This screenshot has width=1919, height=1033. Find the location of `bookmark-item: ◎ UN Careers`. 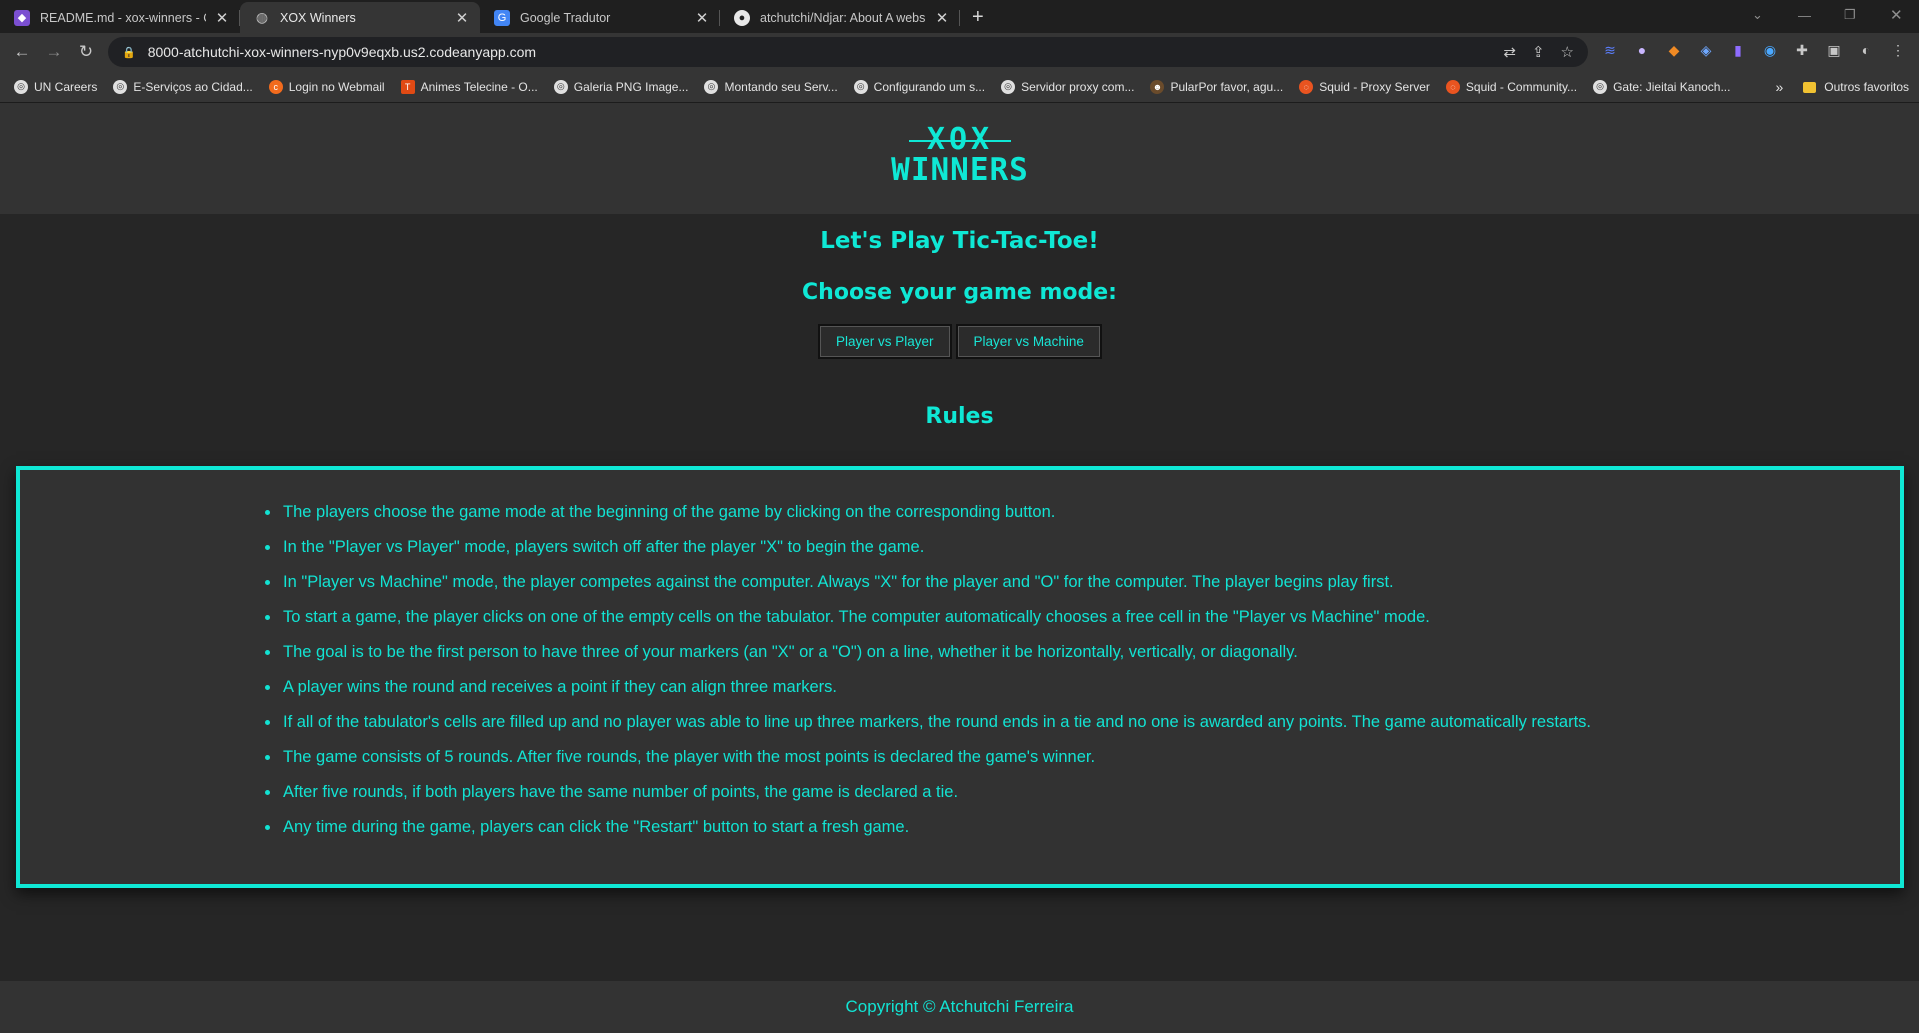

bookmark-item: ◎ UN Careers is located at coordinates (55, 86).